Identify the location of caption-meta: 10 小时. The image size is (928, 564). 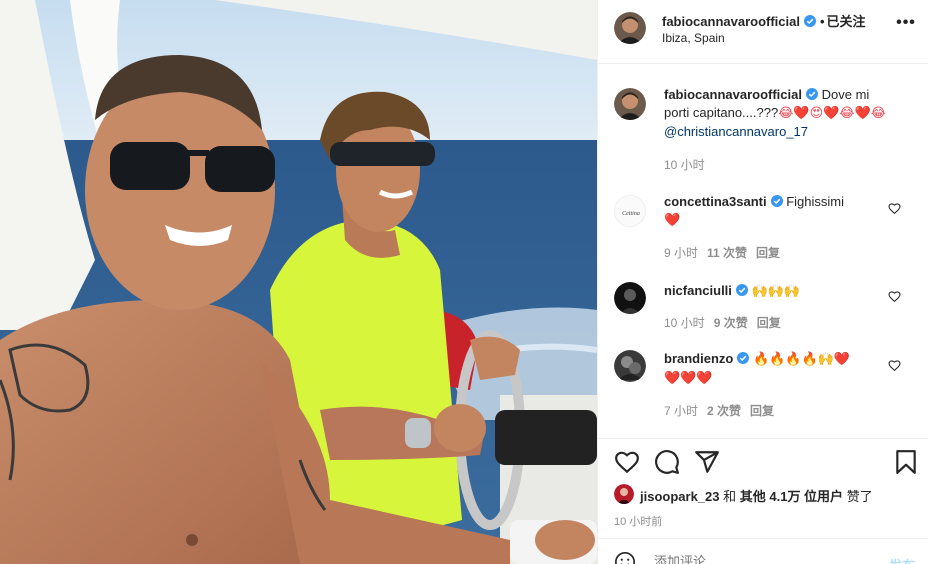
(689, 164).